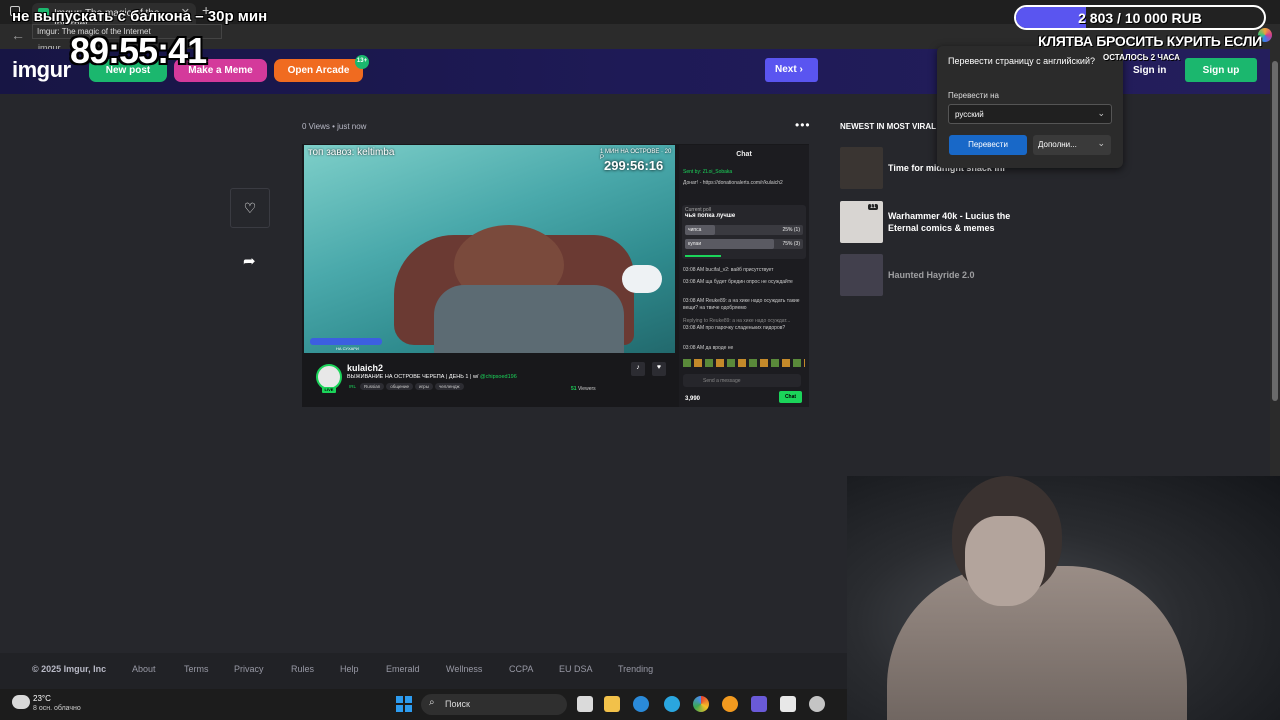  Describe the element at coordinates (1063, 598) in the screenshot. I see `webcam-feed` at that location.